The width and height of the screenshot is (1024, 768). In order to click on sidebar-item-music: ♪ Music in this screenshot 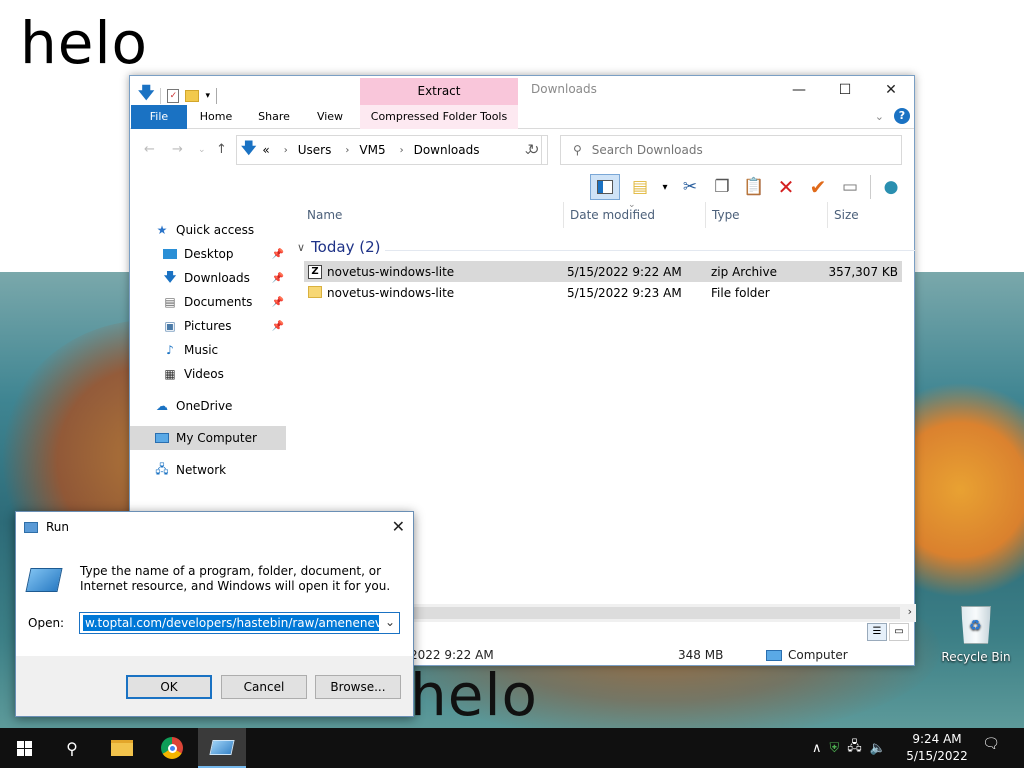, I will do `click(224, 350)`.